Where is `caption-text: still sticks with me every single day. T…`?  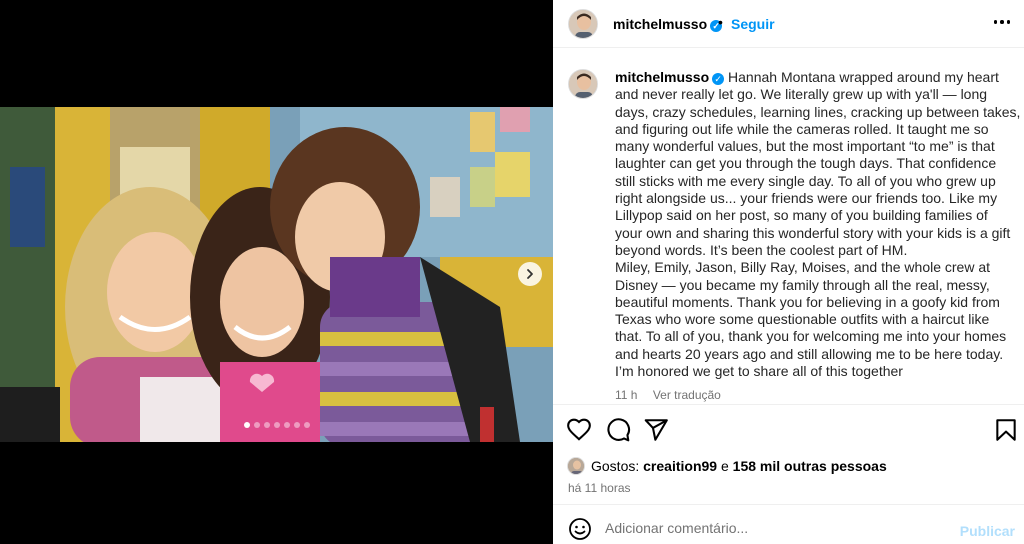
caption-text: still sticks with me every single day. T… is located at coordinates (805, 180).